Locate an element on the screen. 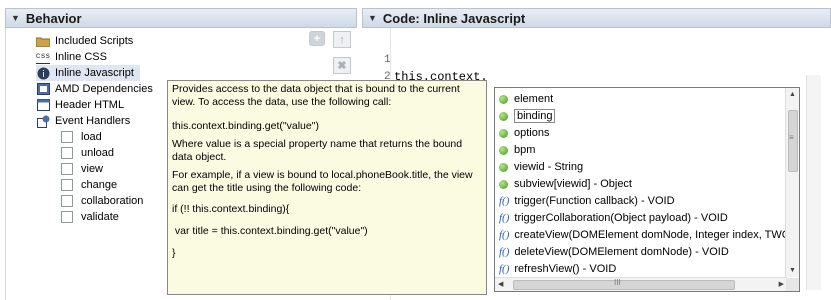 The height and width of the screenshot is (300, 831). autocomplete-item-bpm: bpm is located at coordinates (517, 150).